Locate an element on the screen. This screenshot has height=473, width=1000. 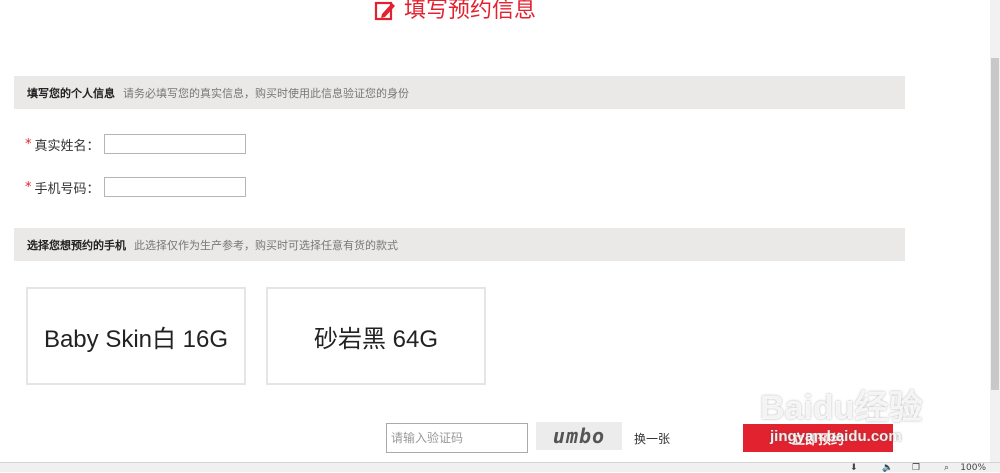
captcha-image: umbo is located at coordinates (579, 436).